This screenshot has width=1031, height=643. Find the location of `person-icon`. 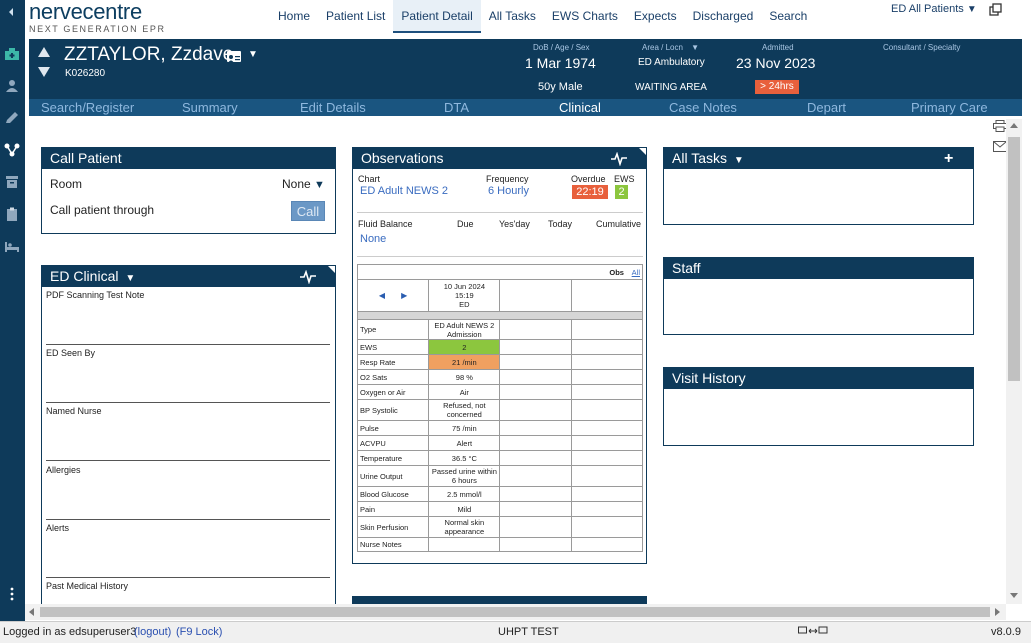

person-icon is located at coordinates (12, 86).